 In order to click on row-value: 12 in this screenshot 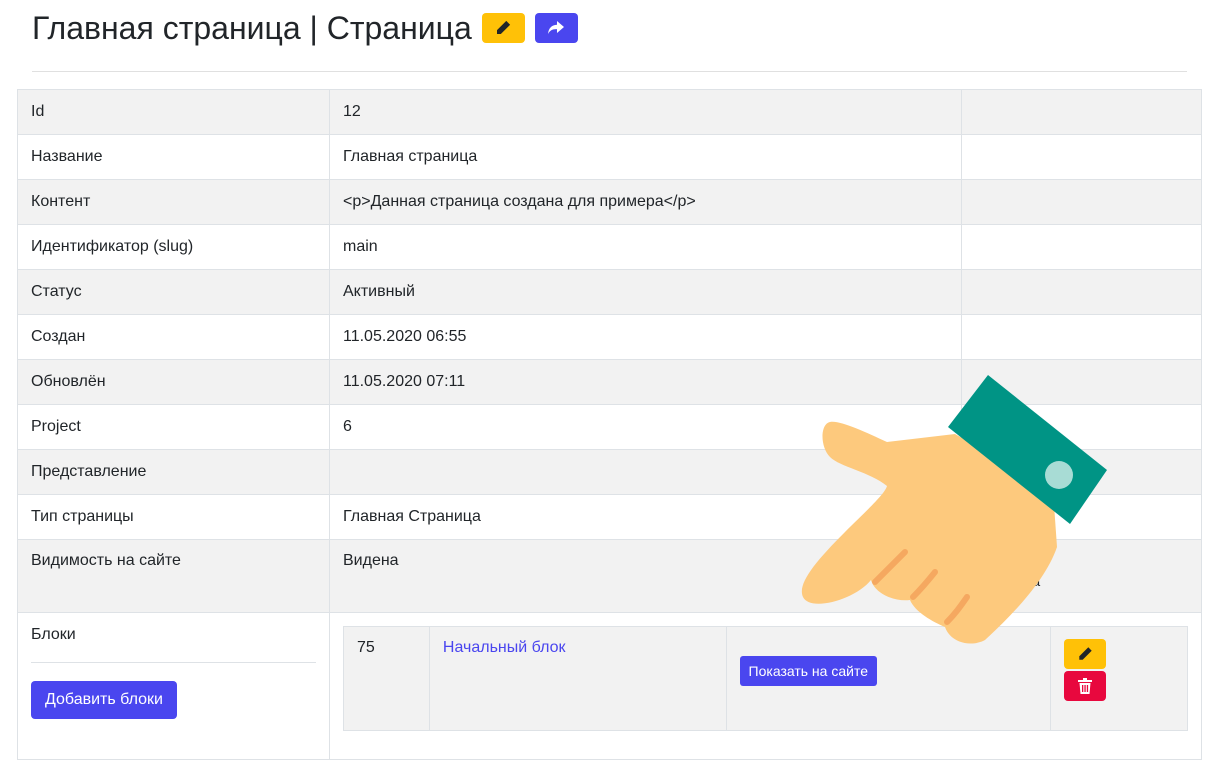, I will do `click(645, 112)`.